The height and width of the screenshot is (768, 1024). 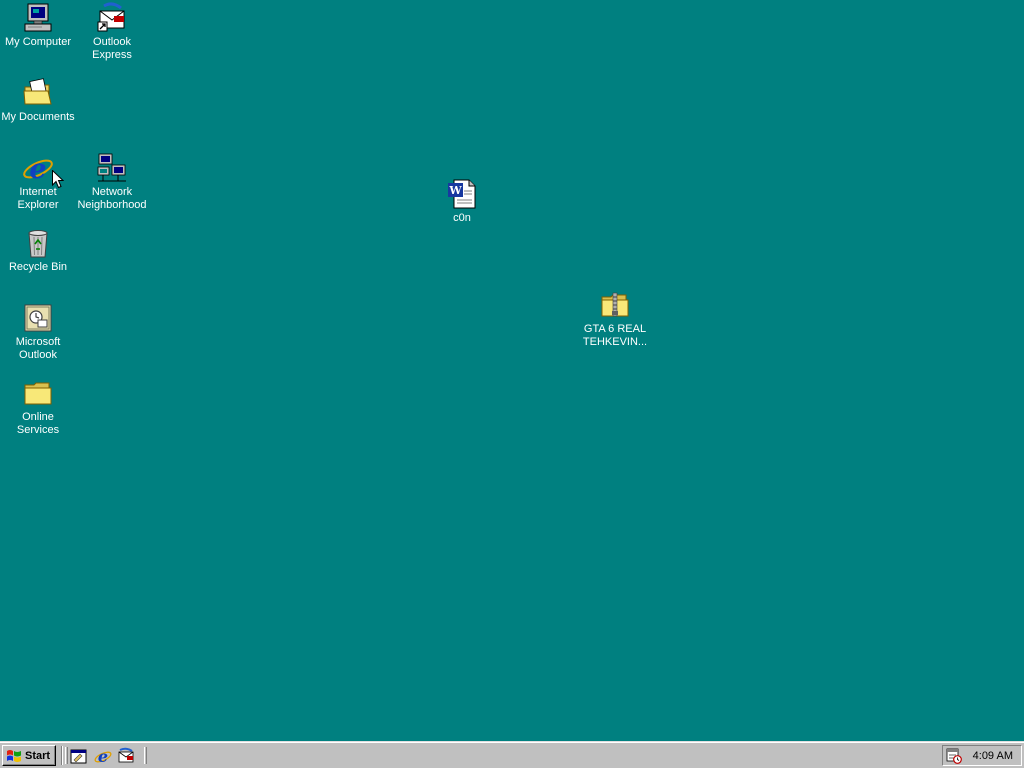 I want to click on network-icon, so click(x=111, y=167).